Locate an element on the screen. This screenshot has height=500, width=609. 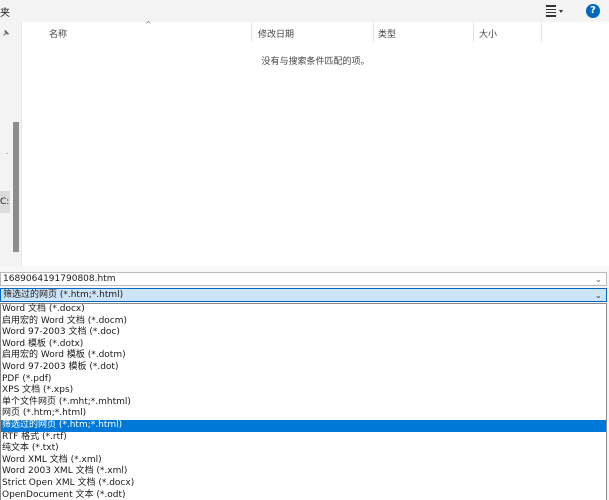
save-type-option: 网页 (*.htm;*.html) is located at coordinates (303, 414).